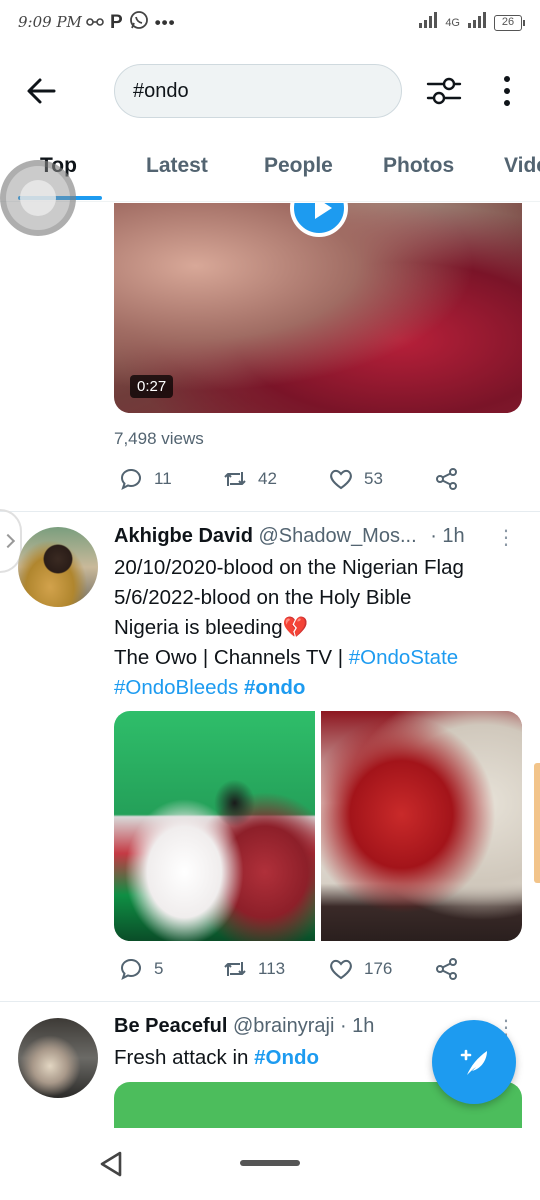 Image resolution: width=540 pixels, height=1200 pixels. What do you see at coordinates (95, 23) in the screenshot?
I see `headset-icon` at bounding box center [95, 23].